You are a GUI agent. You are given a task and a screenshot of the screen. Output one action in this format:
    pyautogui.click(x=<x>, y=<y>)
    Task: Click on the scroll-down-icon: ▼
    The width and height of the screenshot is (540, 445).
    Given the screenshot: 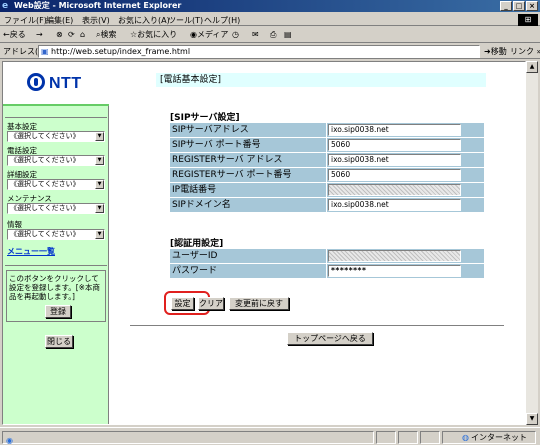 What is the action you would take?
    pyautogui.click(x=532, y=419)
    